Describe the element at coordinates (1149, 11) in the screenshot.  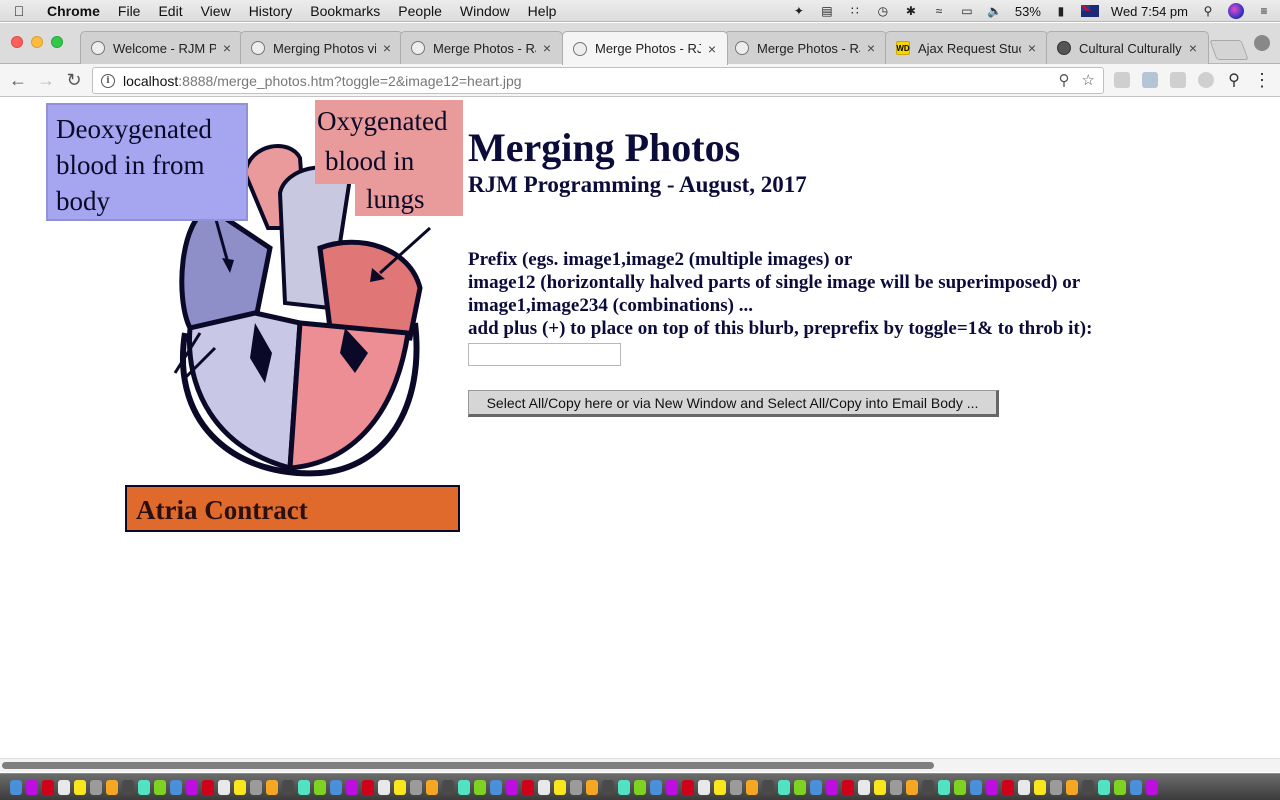
I see `clock: Wed 7:54 pm` at that location.